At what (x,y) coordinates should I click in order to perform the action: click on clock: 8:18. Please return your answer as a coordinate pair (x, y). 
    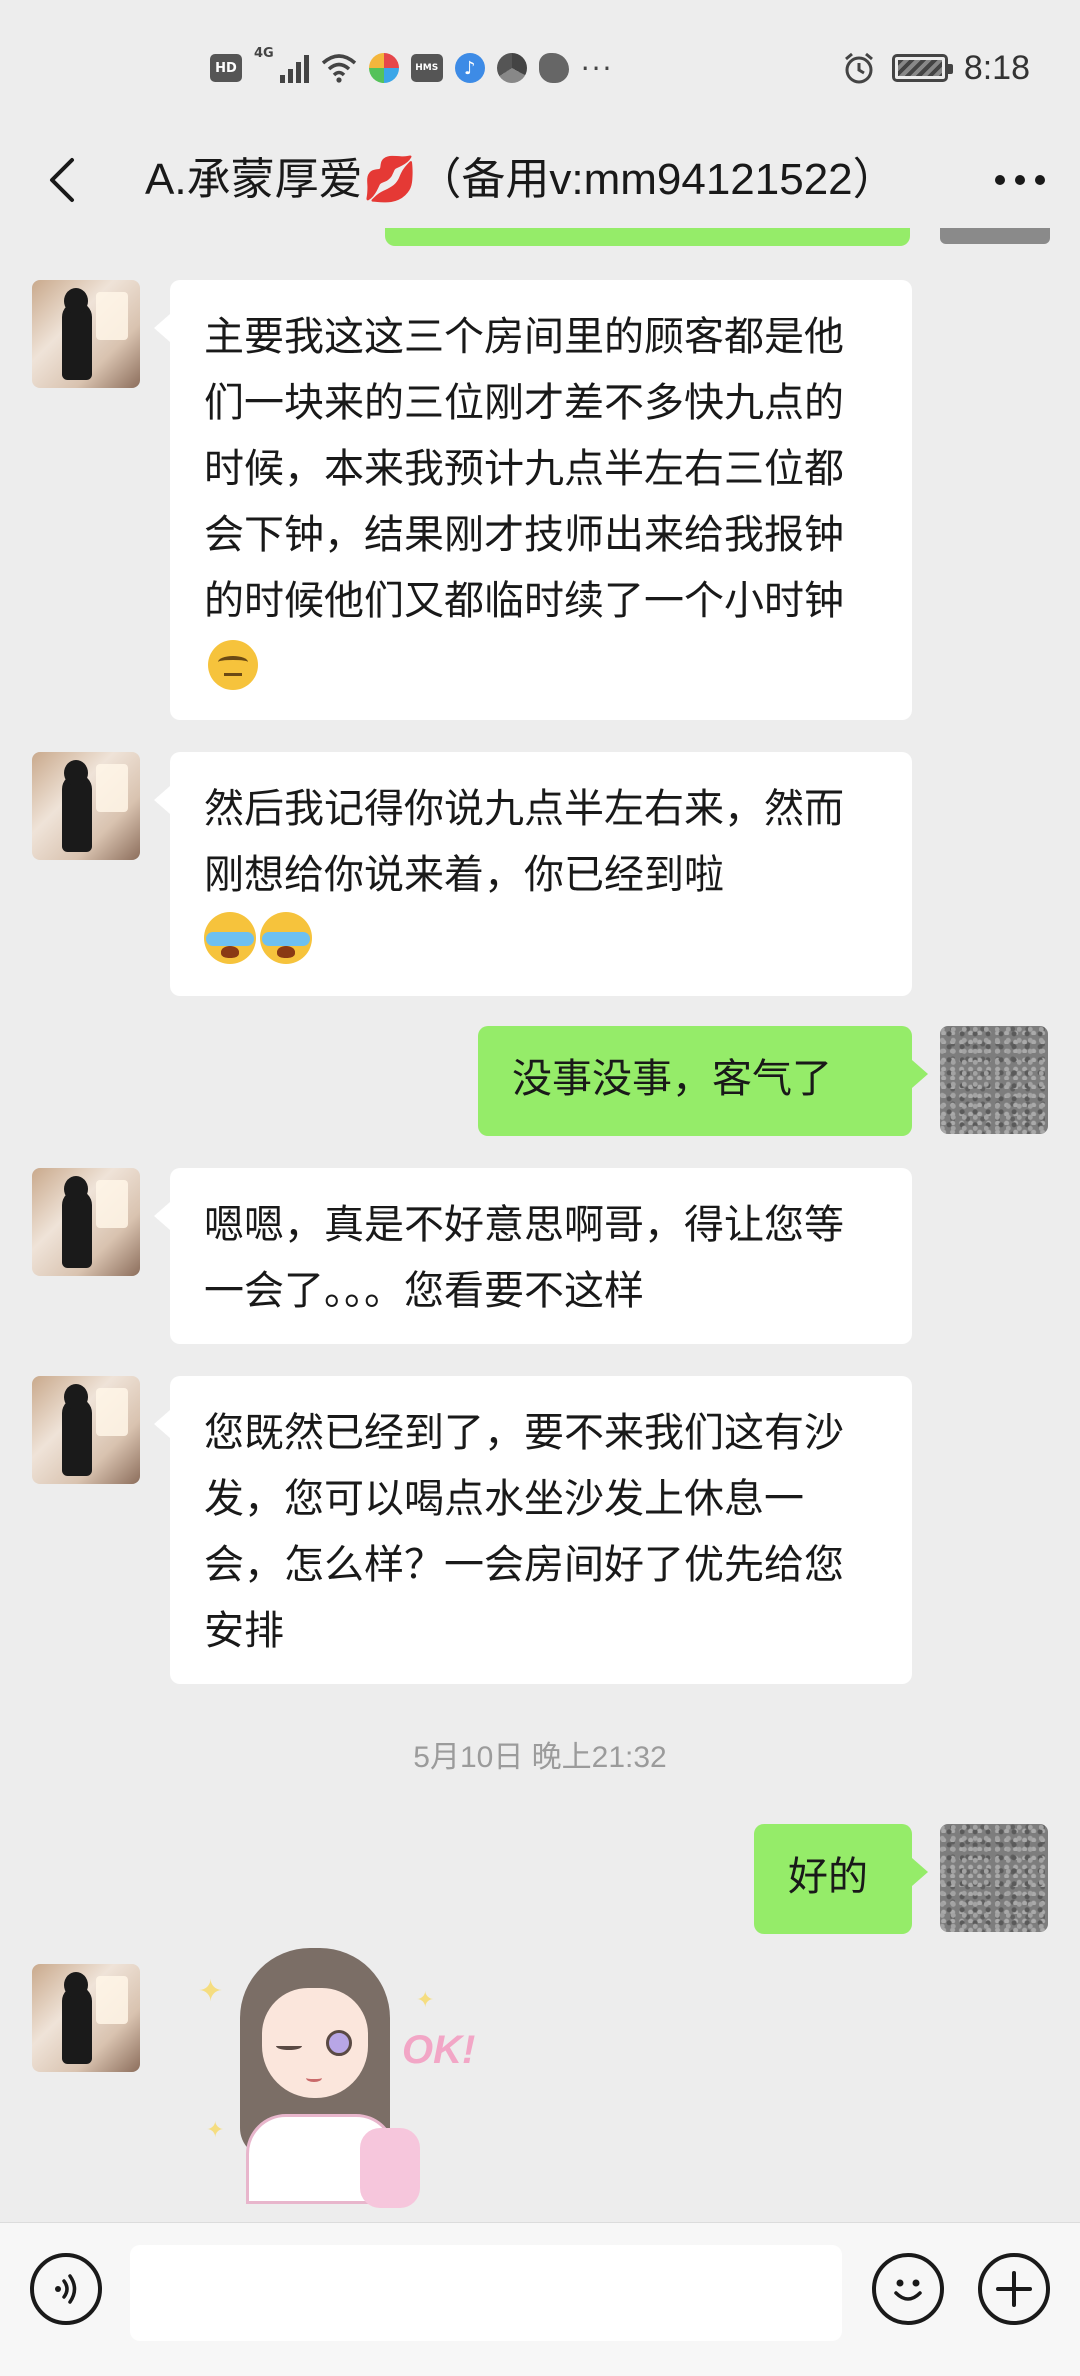
    Looking at the image, I should click on (996, 67).